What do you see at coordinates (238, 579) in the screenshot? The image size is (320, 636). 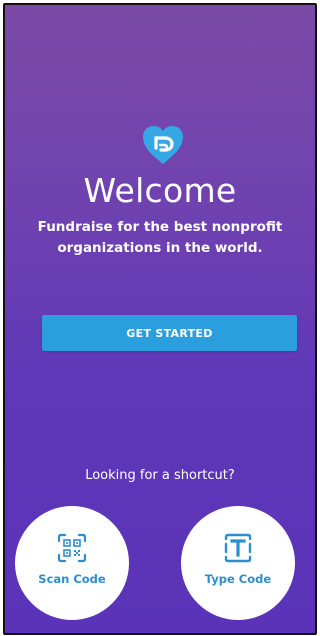 I see `type-code-label: Type Code` at bounding box center [238, 579].